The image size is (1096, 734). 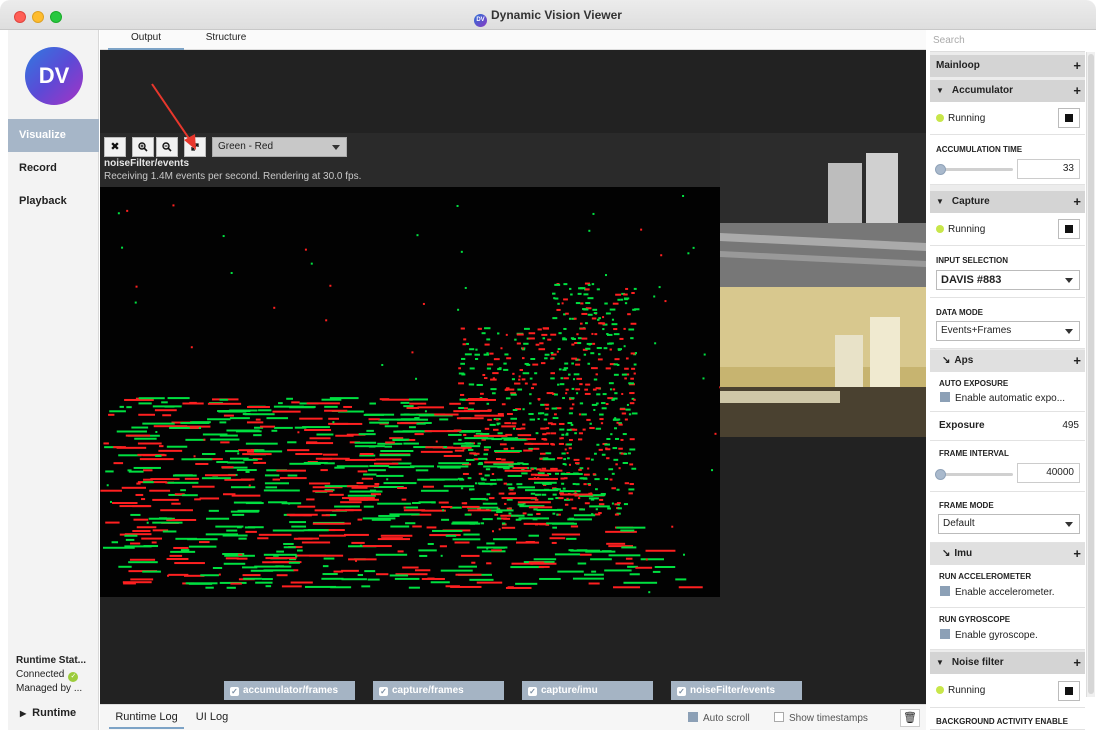 I want to click on sidebar-item-record: Record, so click(x=53, y=168).